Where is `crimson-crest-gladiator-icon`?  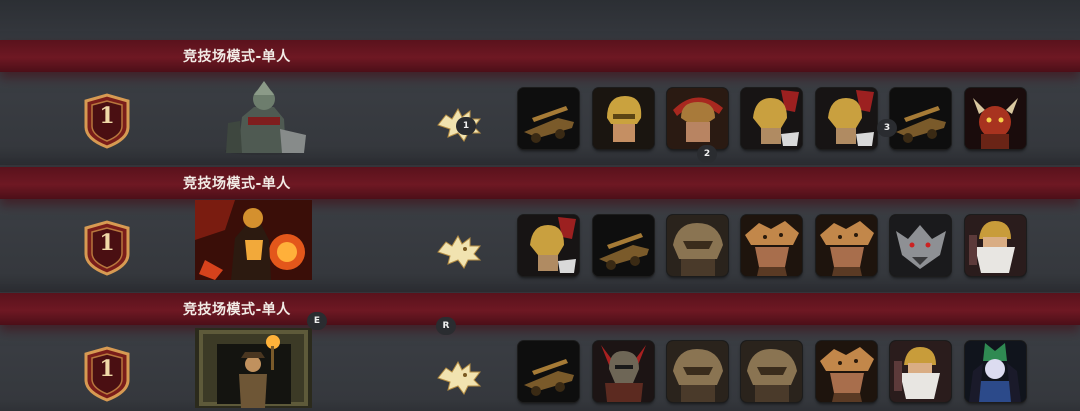
crimson-crest-gladiator-icon is located at coordinates (697, 118).